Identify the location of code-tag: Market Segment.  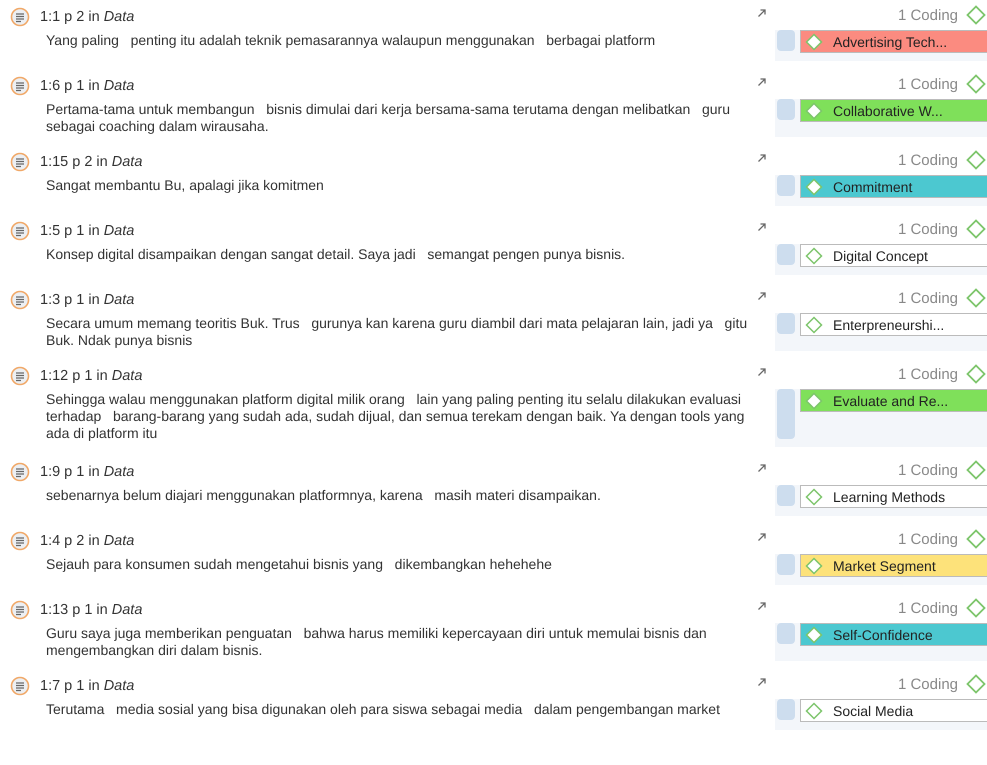
(893, 565).